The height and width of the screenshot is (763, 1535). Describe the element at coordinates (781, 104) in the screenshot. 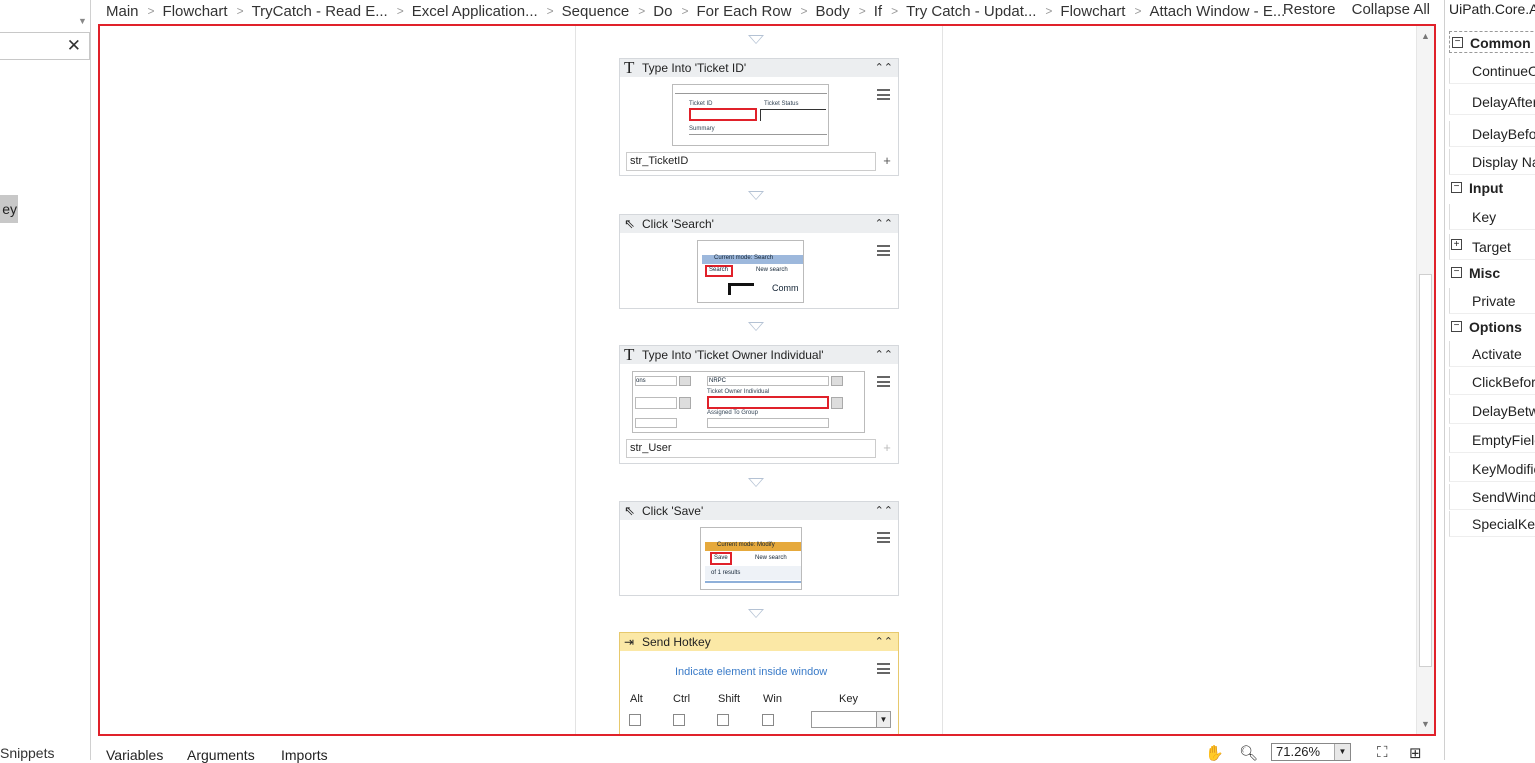

I see `shot-label: Ticket Status` at that location.